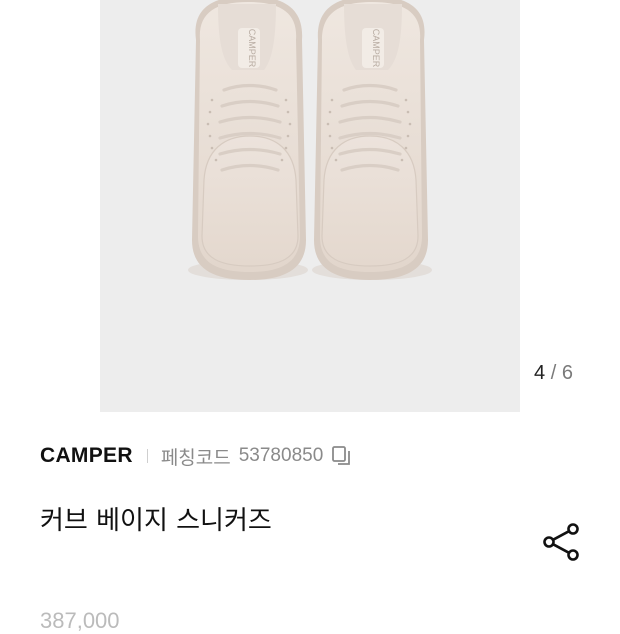  I want to click on product-price: 387,000, so click(80, 620).